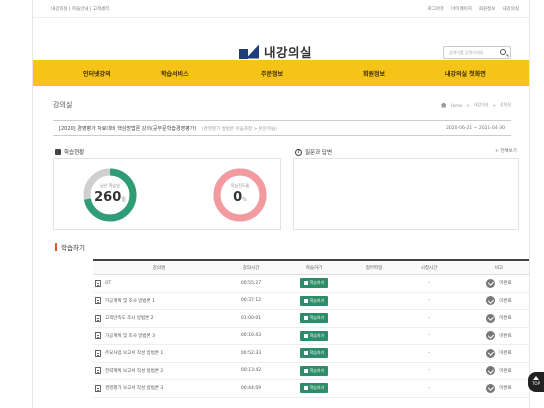 The height and width of the screenshot is (408, 544). I want to click on lecture-name: 가공계획 및 조사 방법론 1, so click(130, 301).